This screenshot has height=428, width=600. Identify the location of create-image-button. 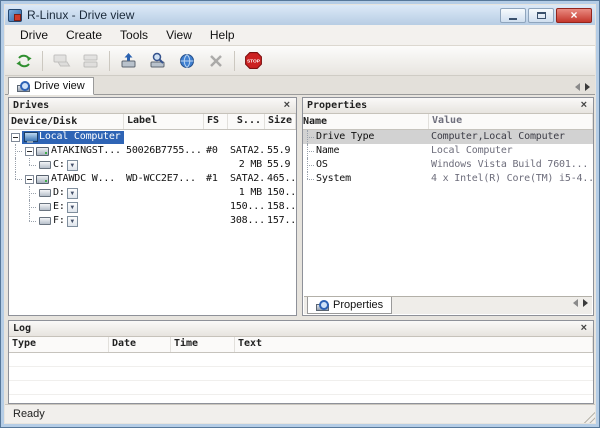
(90, 60).